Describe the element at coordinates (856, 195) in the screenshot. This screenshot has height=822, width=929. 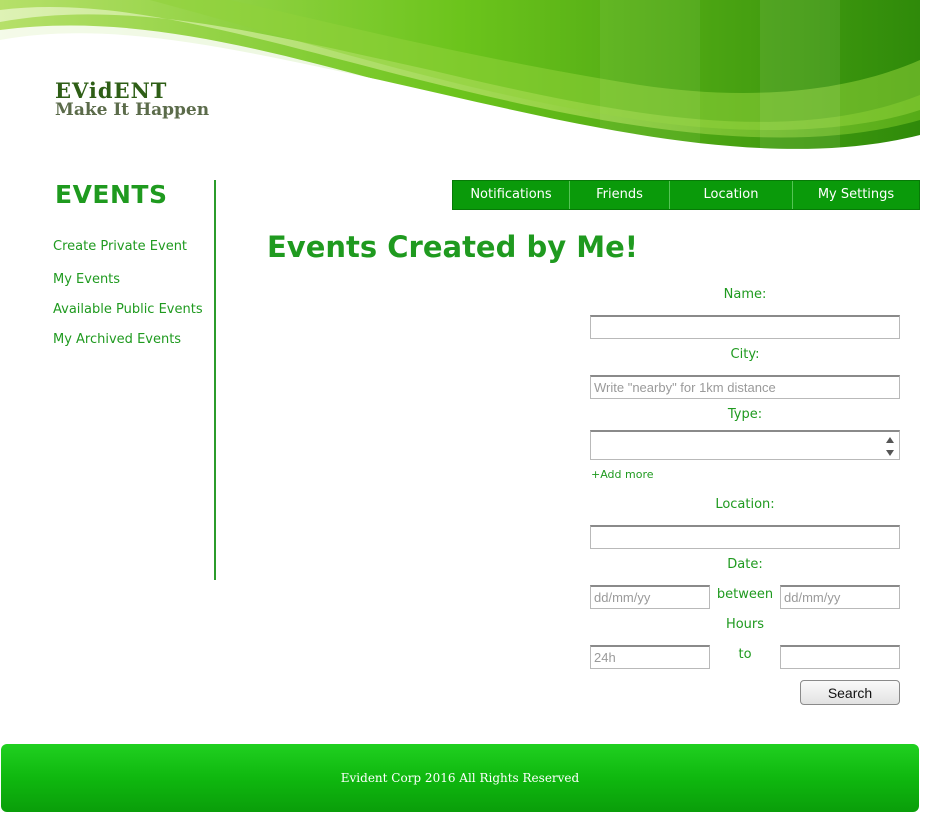
I see `nav-my-settings: My Settings` at that location.